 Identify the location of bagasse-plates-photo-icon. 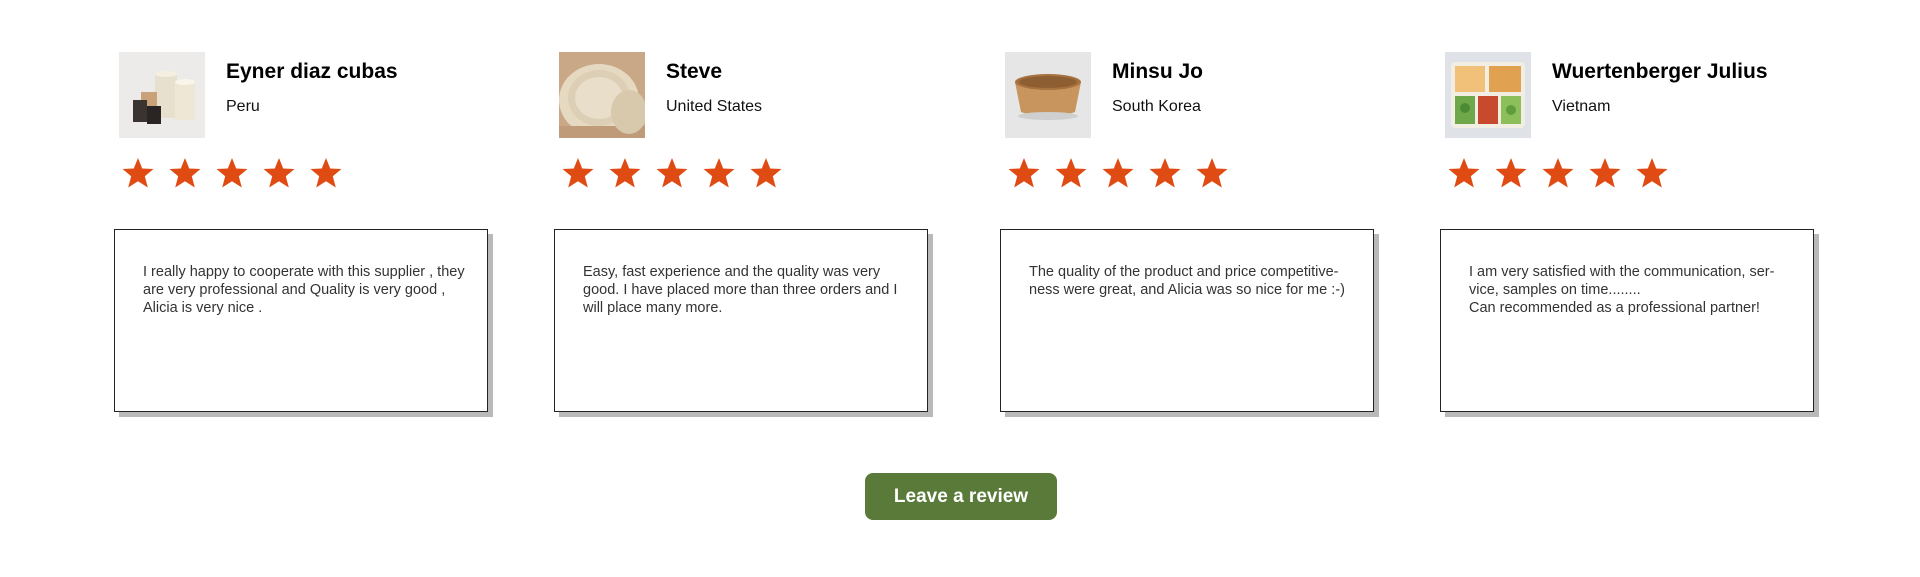
(602, 95).